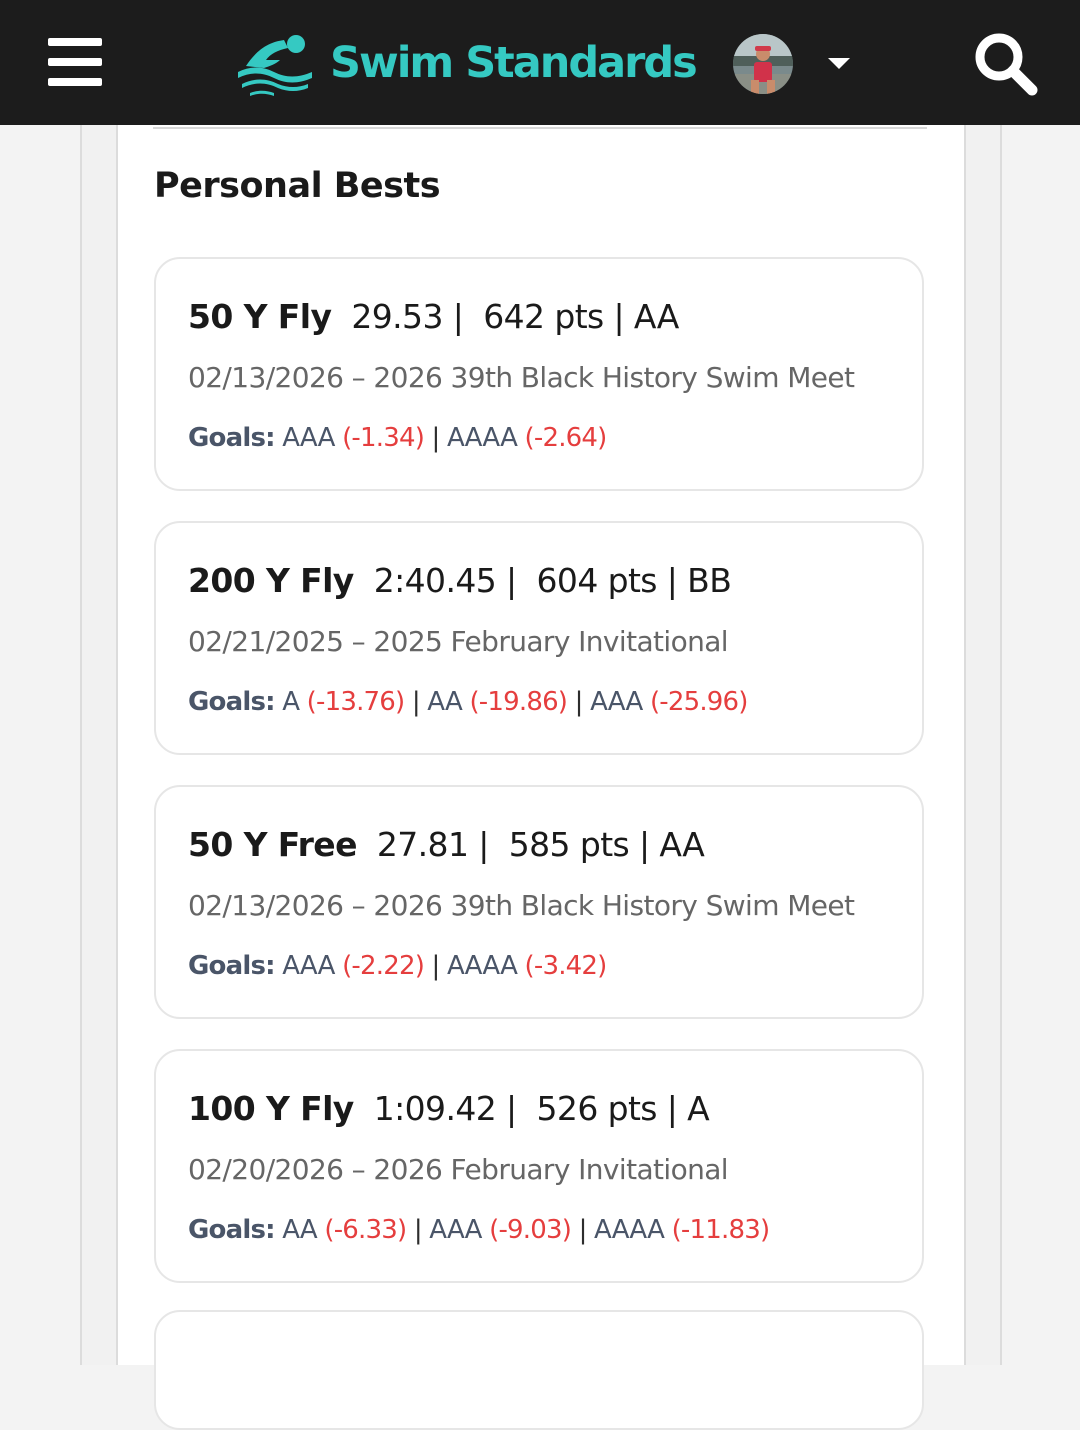  Describe the element at coordinates (606, 844) in the screenshot. I see `points-and-standard: 585 pts | AA` at that location.